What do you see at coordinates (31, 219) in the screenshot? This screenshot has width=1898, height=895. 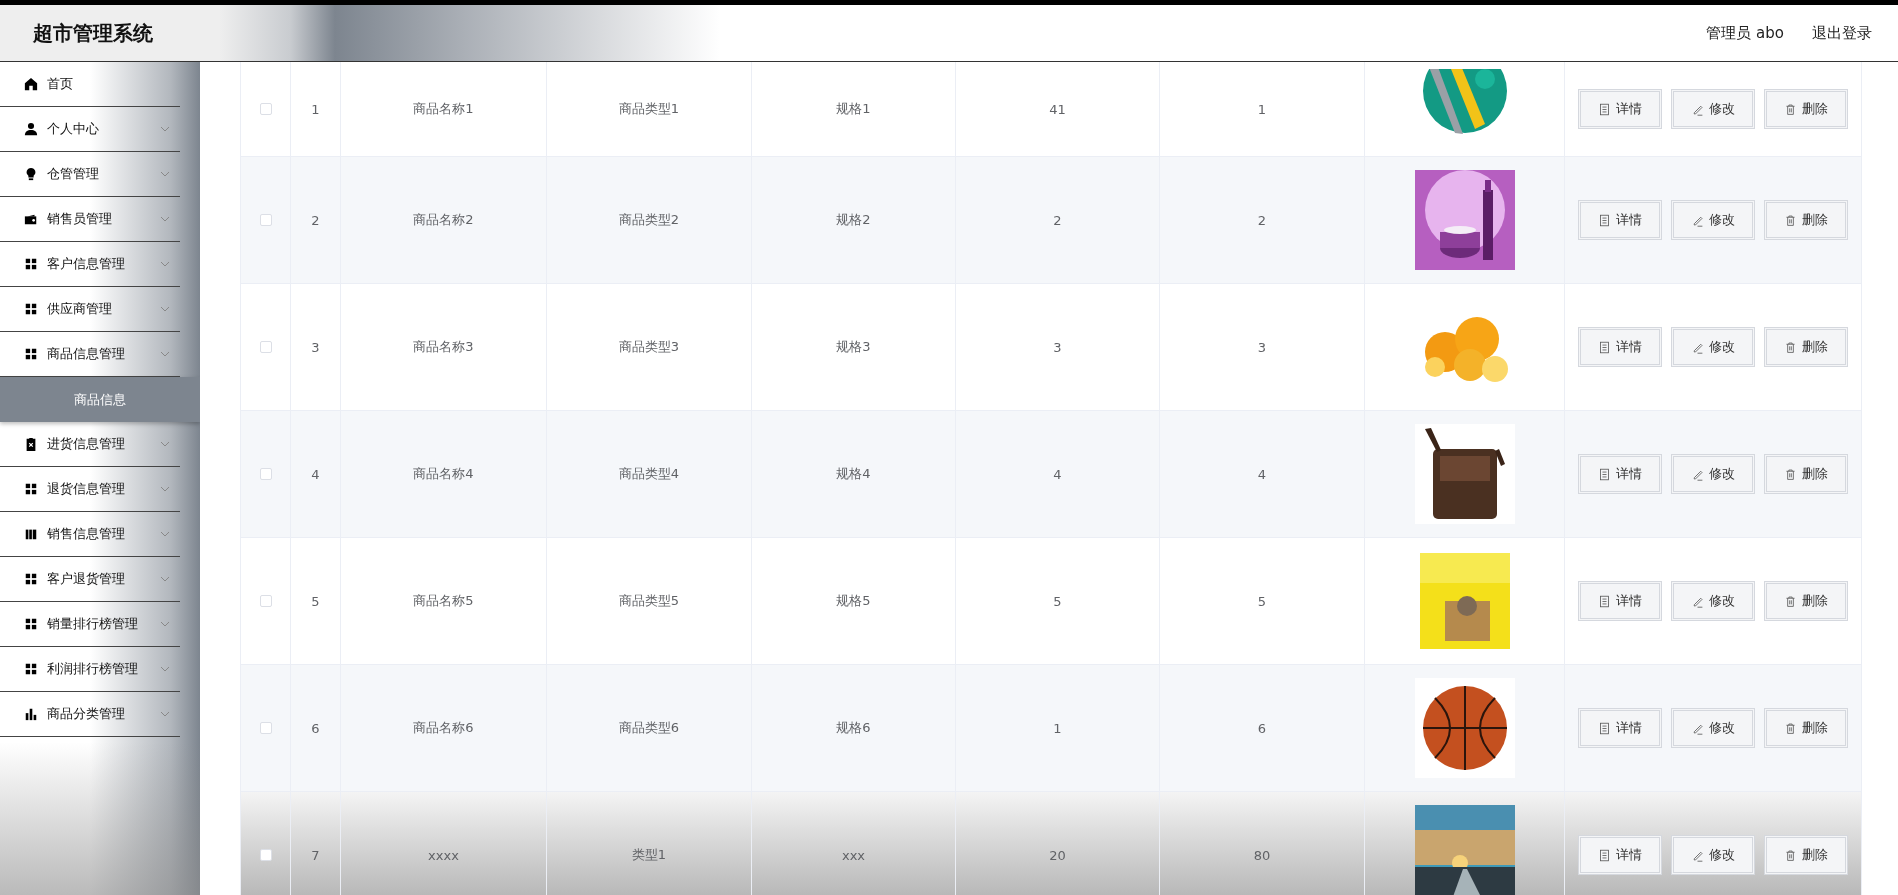 I see `wallet-icon` at bounding box center [31, 219].